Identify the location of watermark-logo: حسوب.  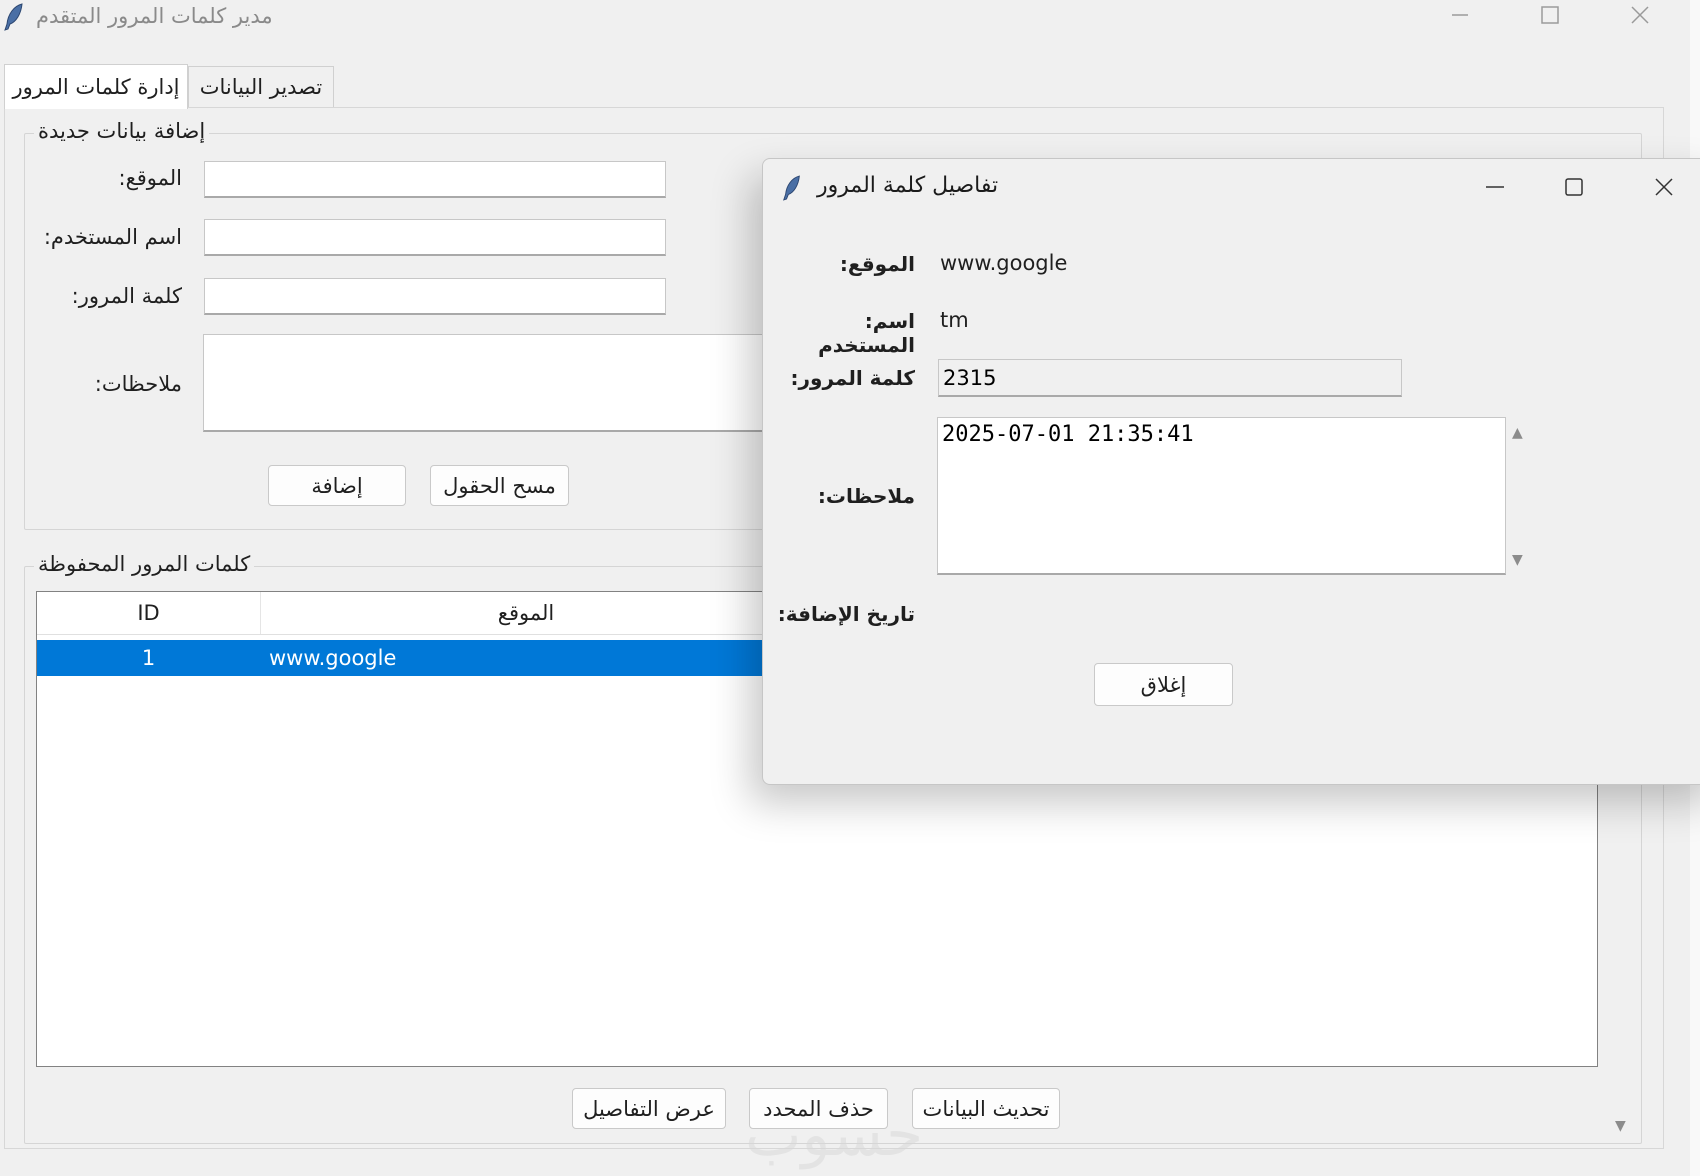
(834, 1135).